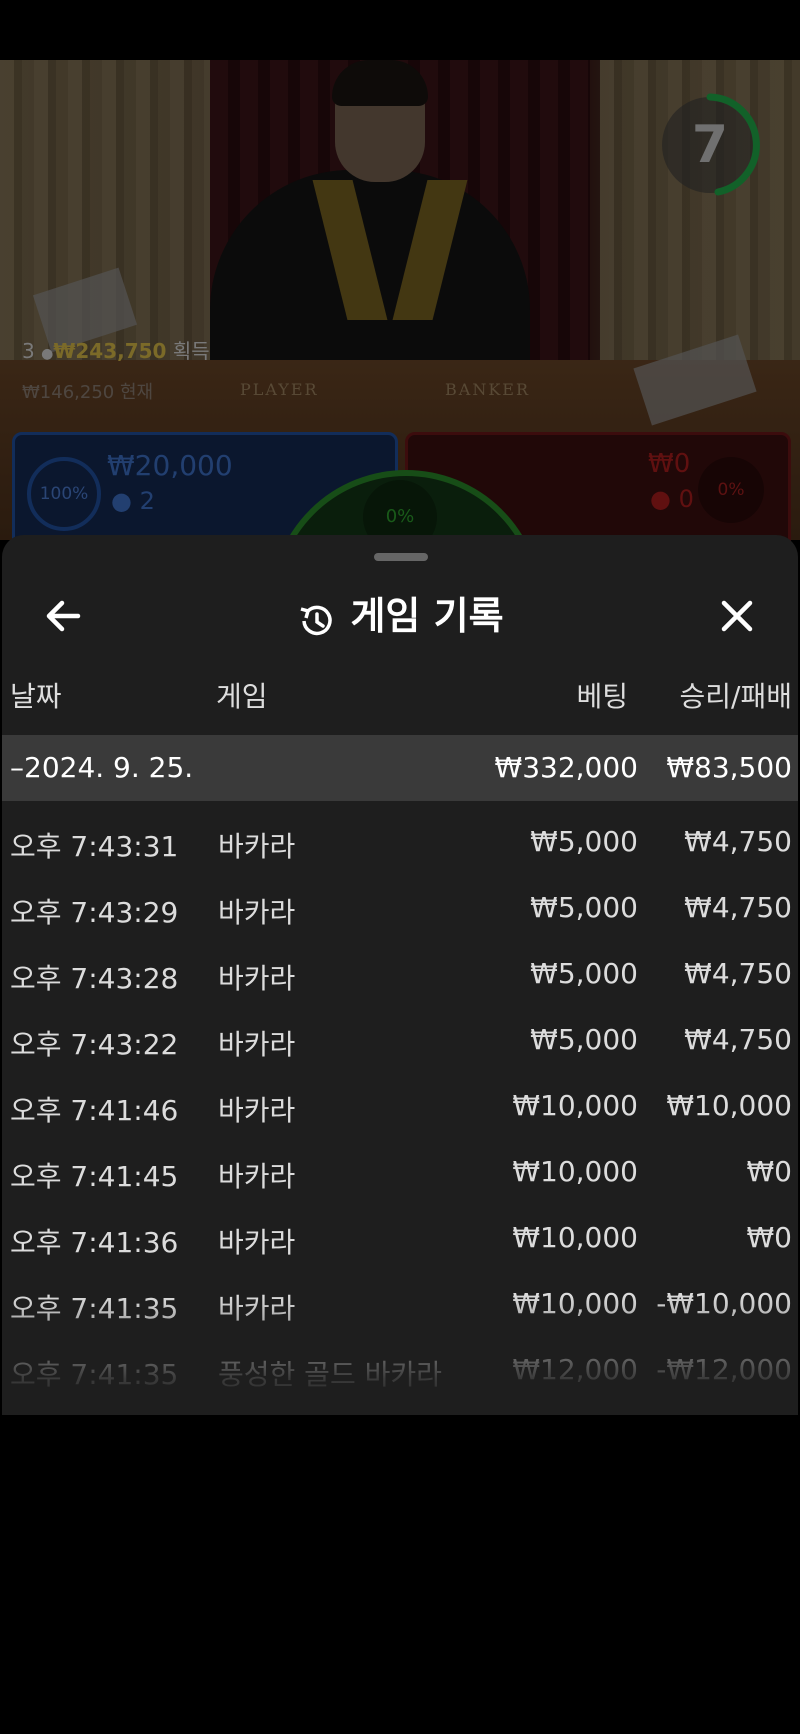 Image resolution: width=800 pixels, height=1734 pixels. I want to click on row-time: 오후 7:41:45, so click(94, 1176).